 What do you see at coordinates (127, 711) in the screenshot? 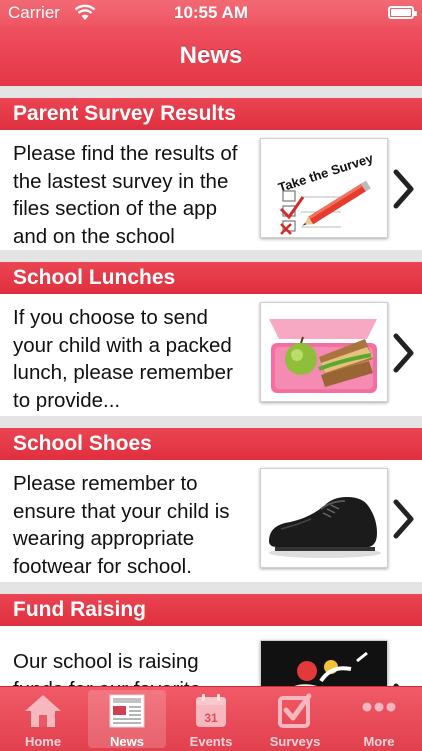
I see `news-icon` at bounding box center [127, 711].